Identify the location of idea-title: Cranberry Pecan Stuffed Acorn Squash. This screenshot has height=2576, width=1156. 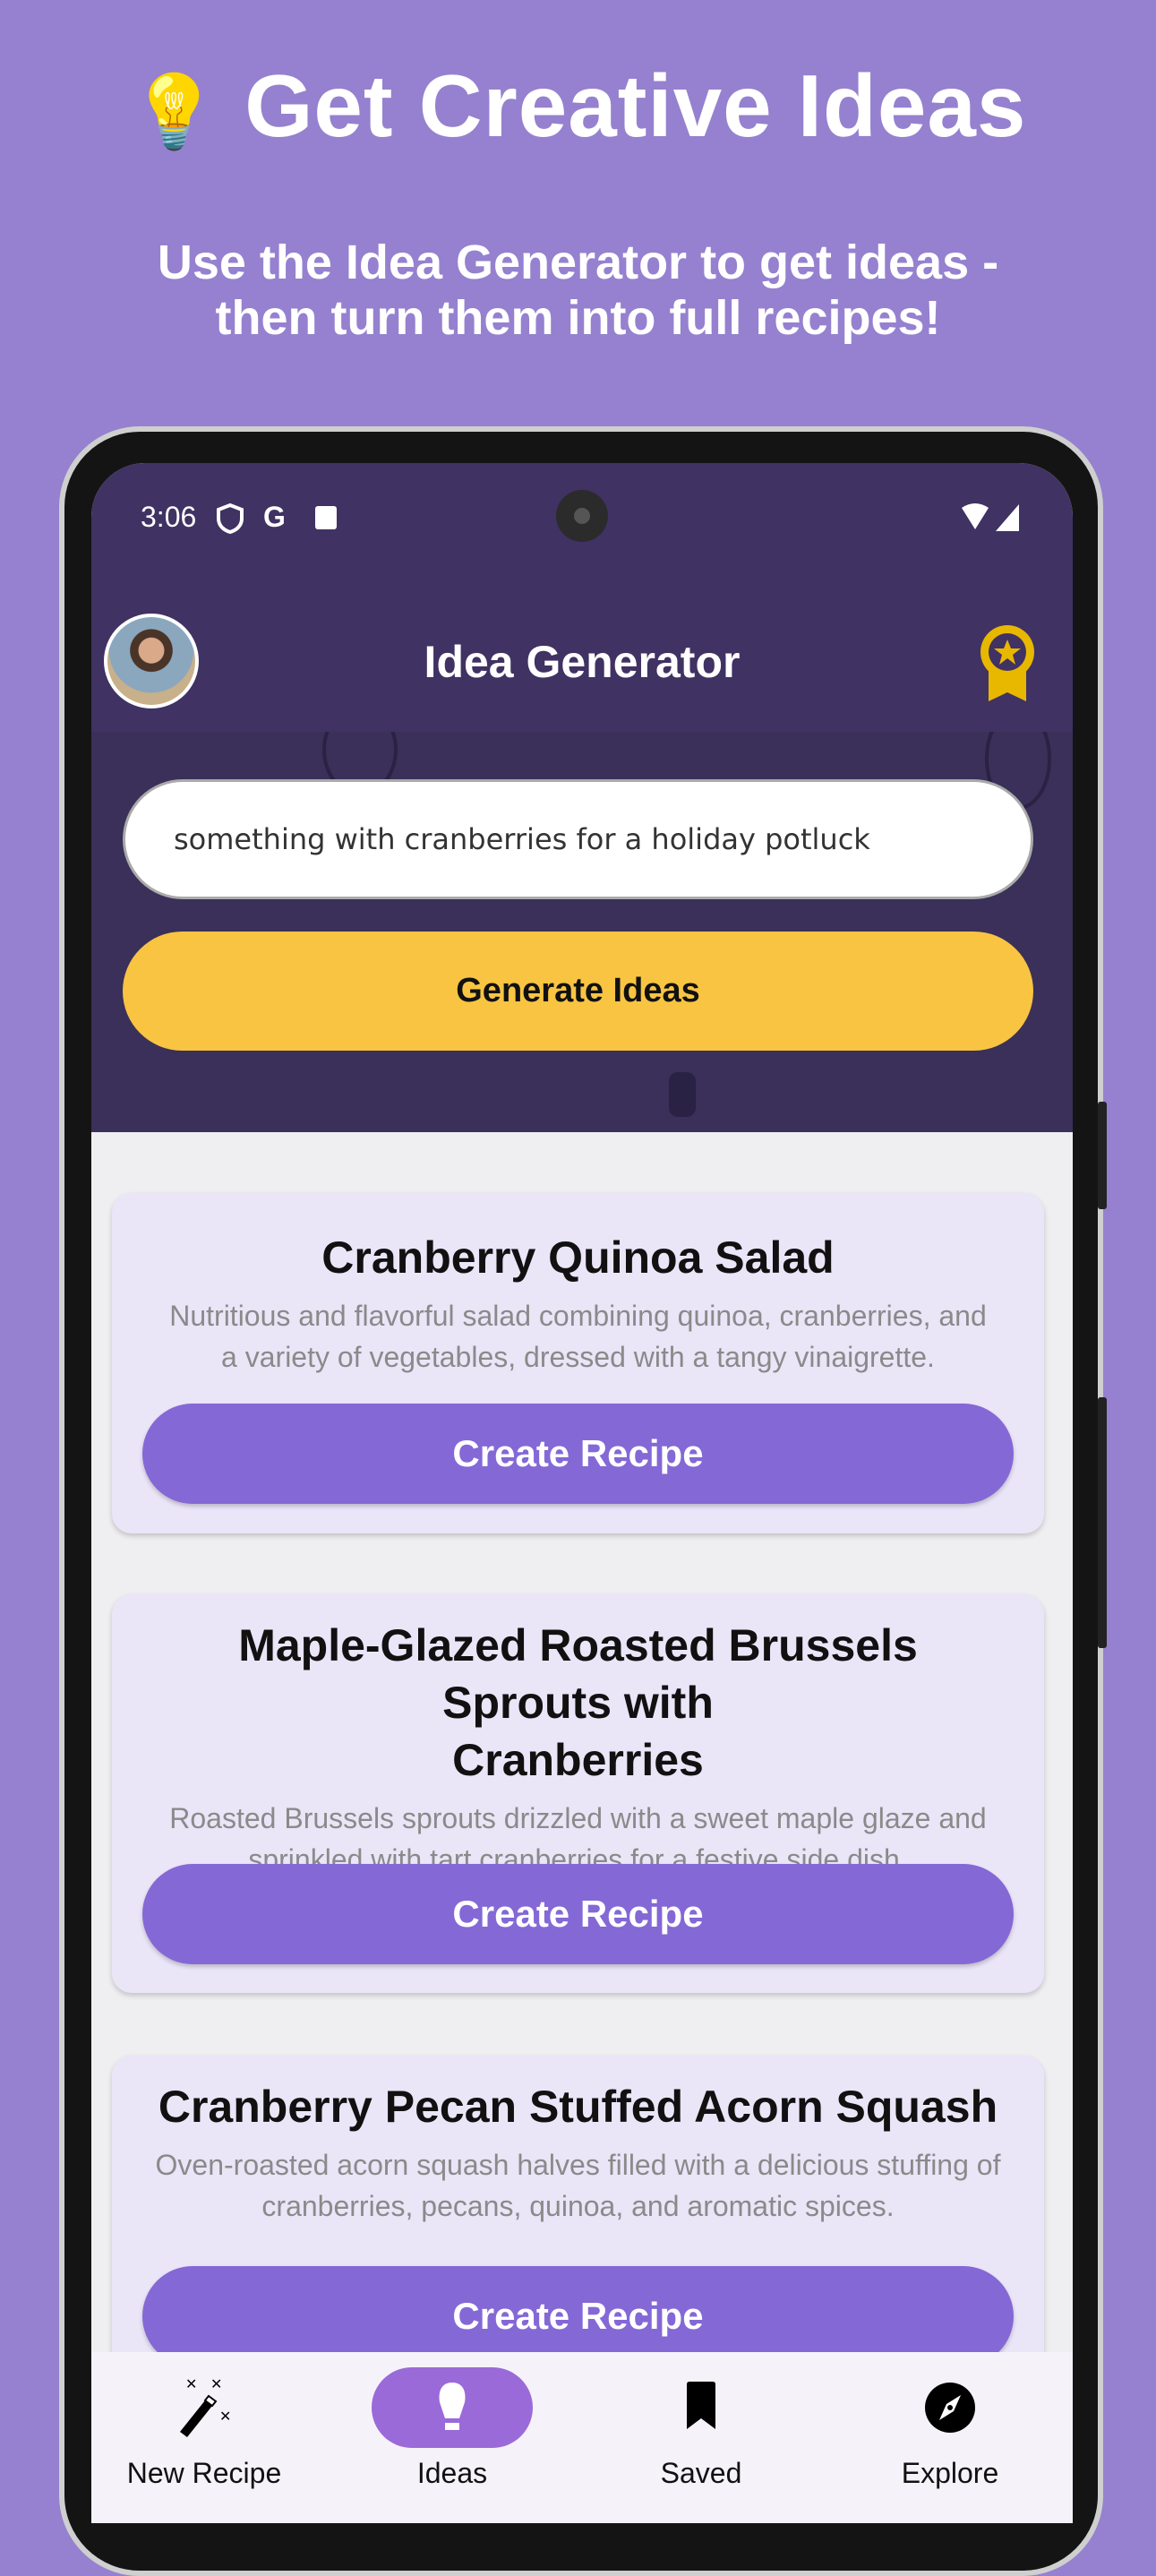
(578, 2107).